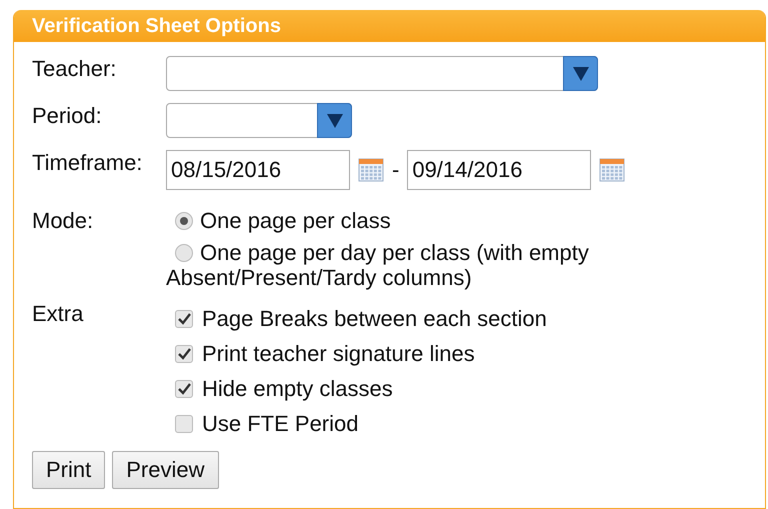  I want to click on start-date-field: 08/15/2016, so click(258, 170).